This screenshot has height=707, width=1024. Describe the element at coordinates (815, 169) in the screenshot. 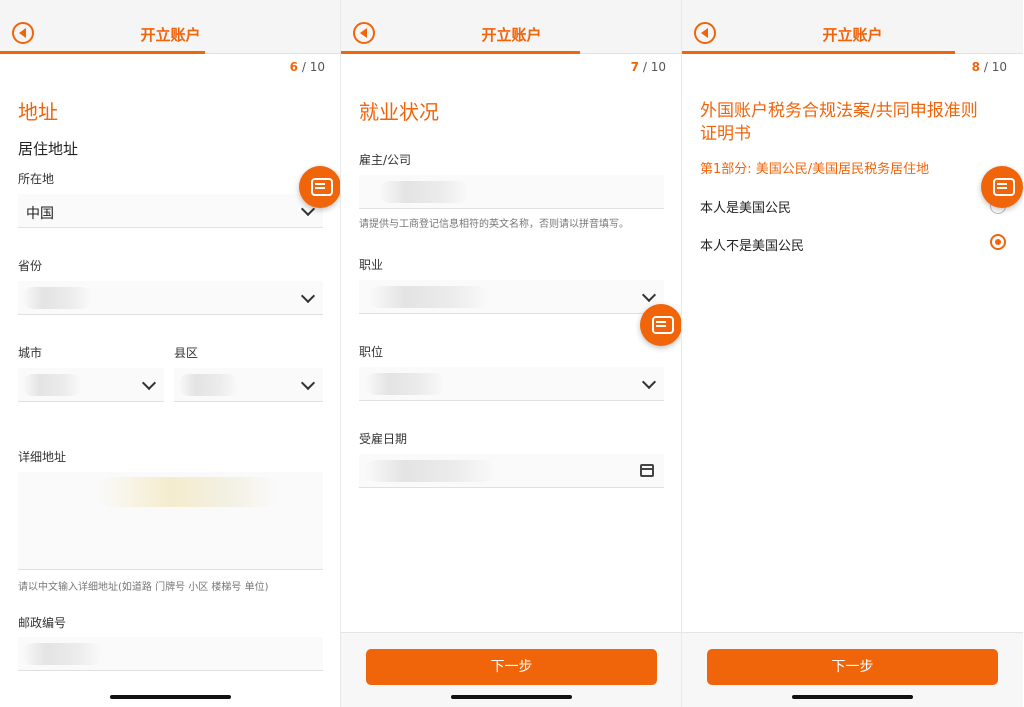

I see `part-heading: 第1部分: 美国公民/美国居民税务居住地` at that location.